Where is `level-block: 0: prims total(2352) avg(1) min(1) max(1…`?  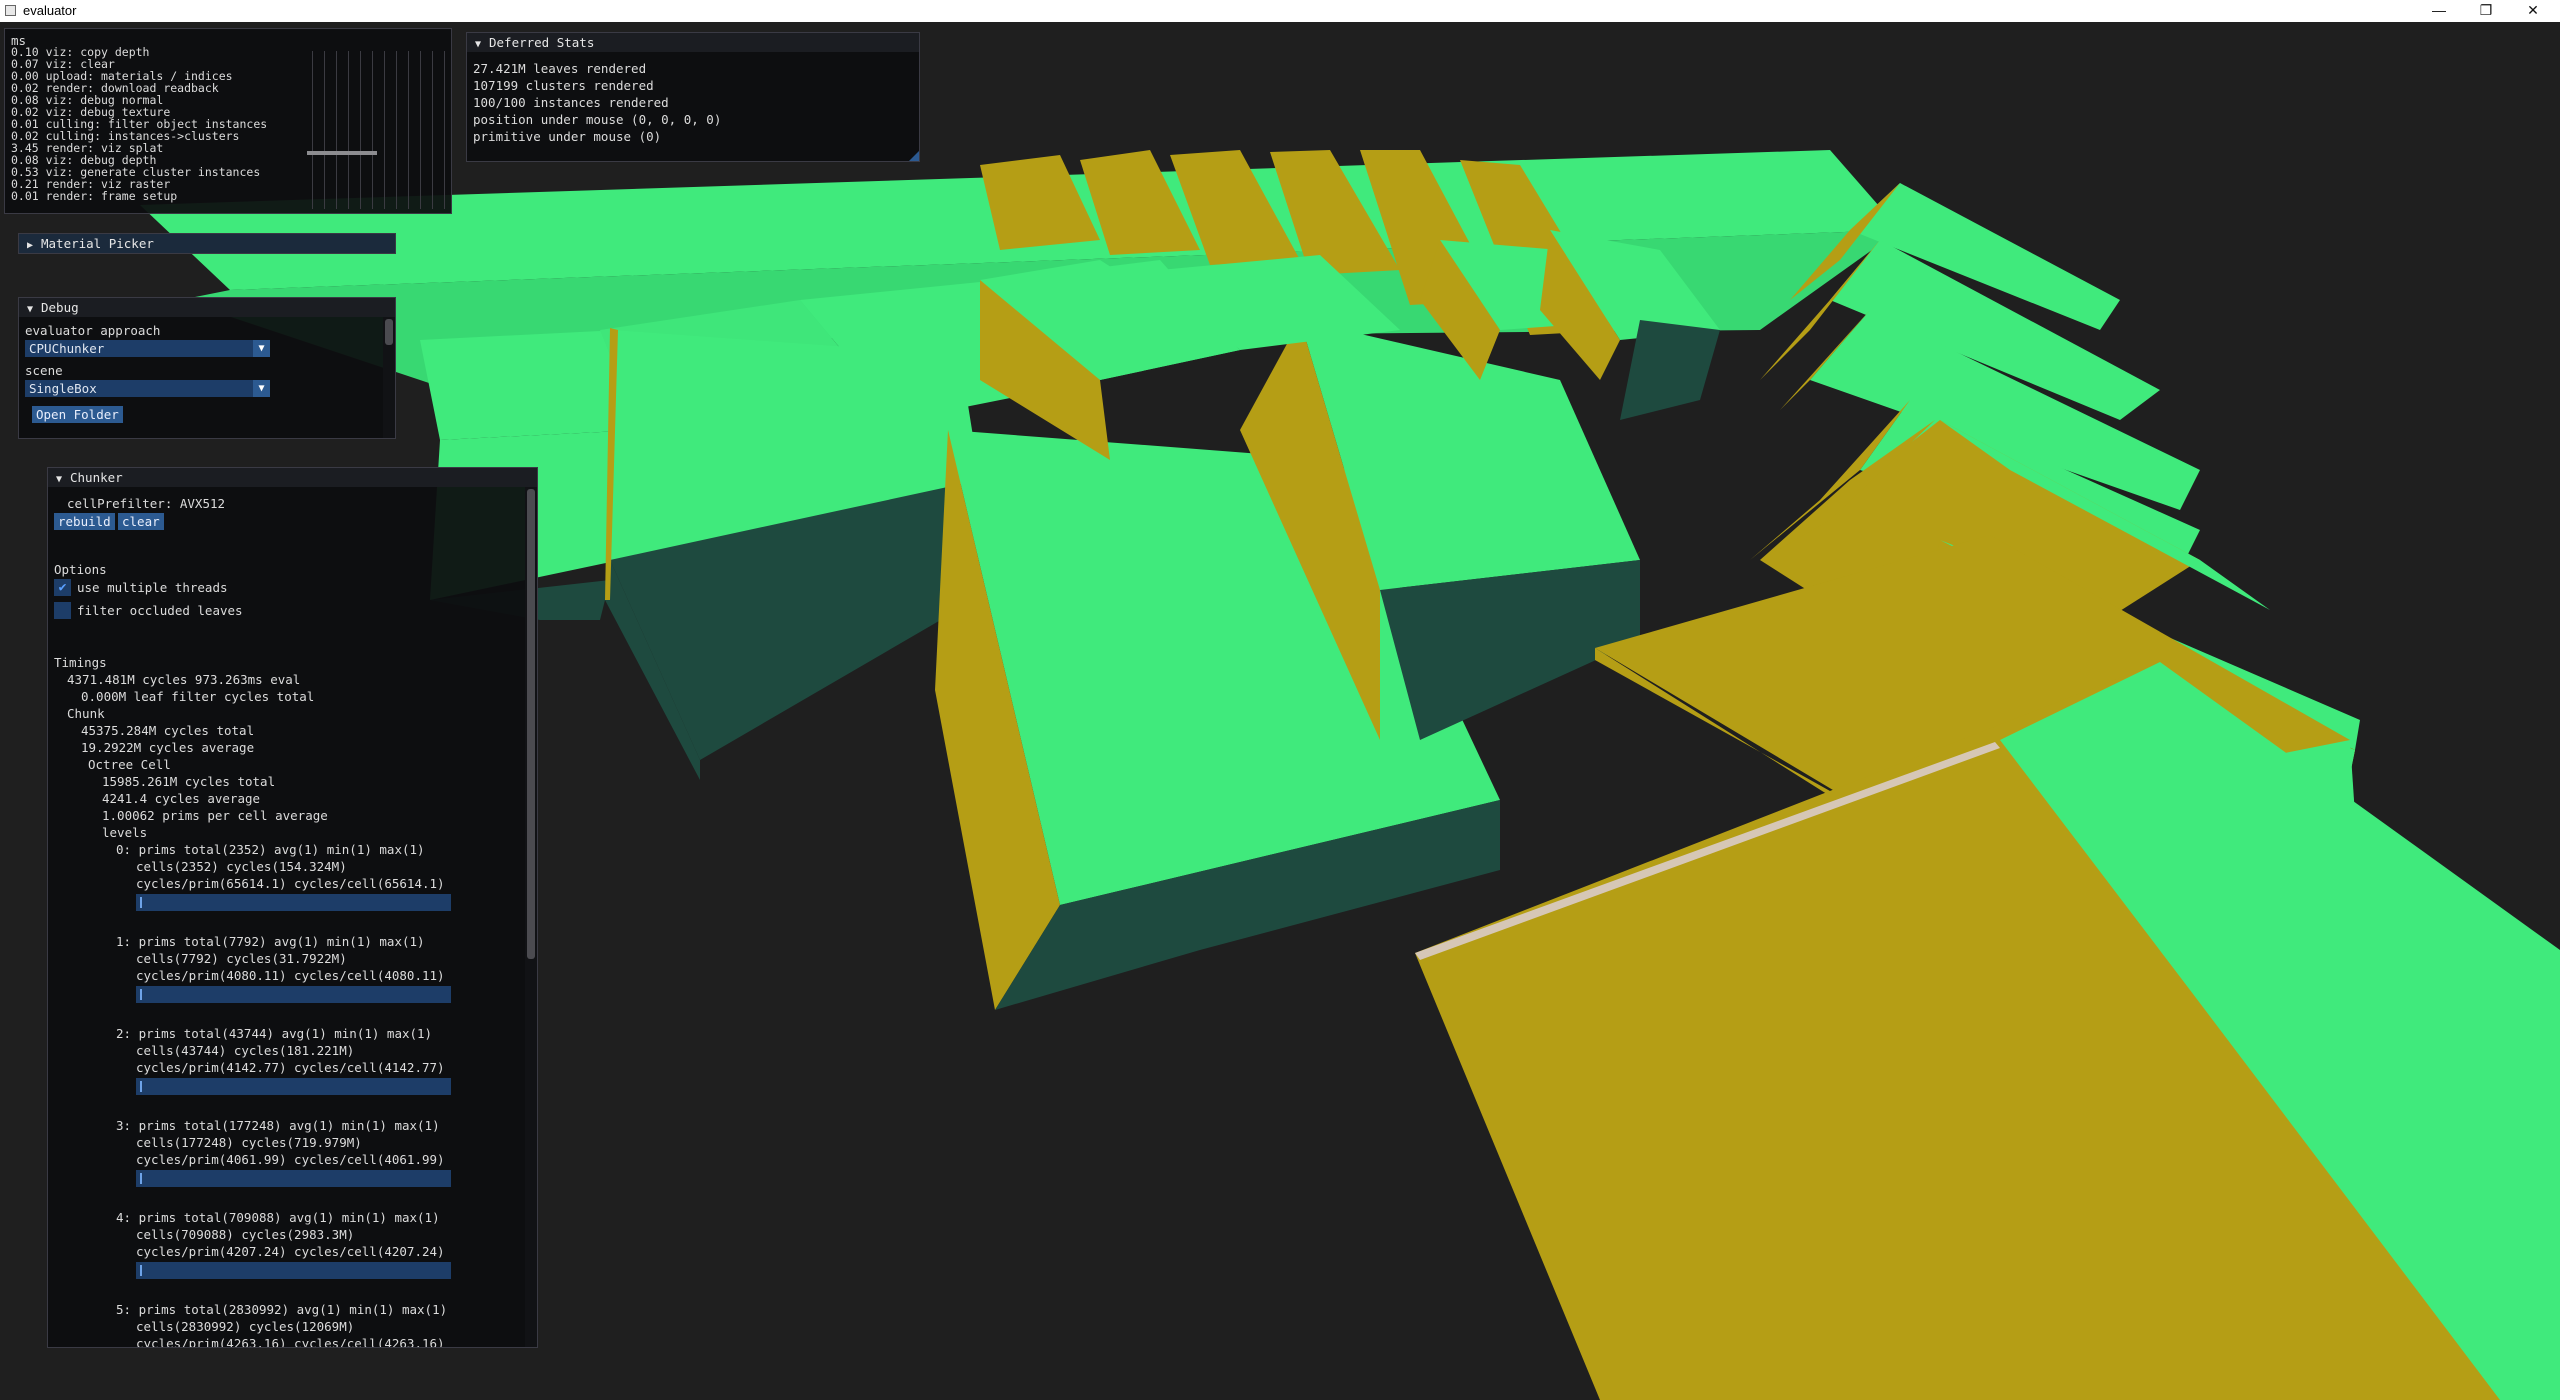
level-block: 0: prims total(2352) avg(1) min(1) max(1… is located at coordinates (278, 887).